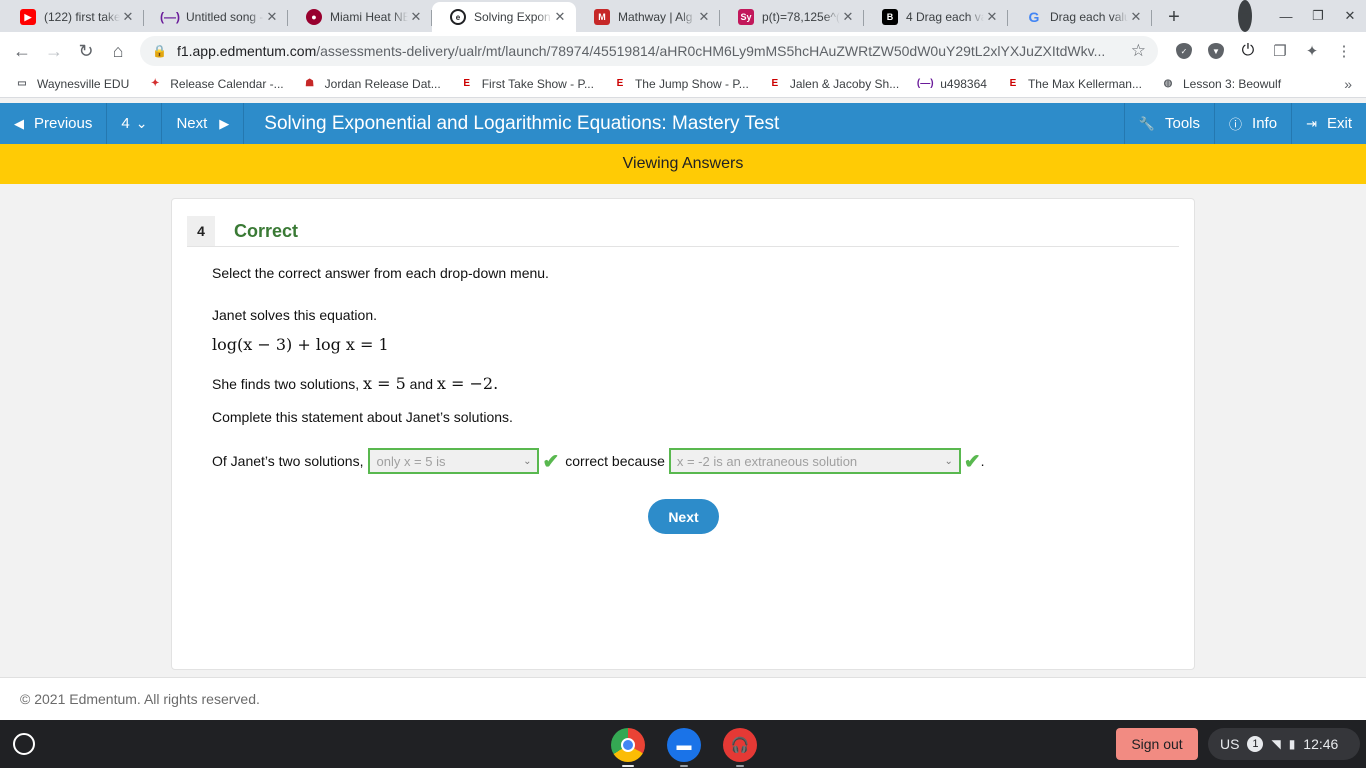 This screenshot has height=768, width=1366. I want to click on question-number-badge: 4, so click(201, 231).